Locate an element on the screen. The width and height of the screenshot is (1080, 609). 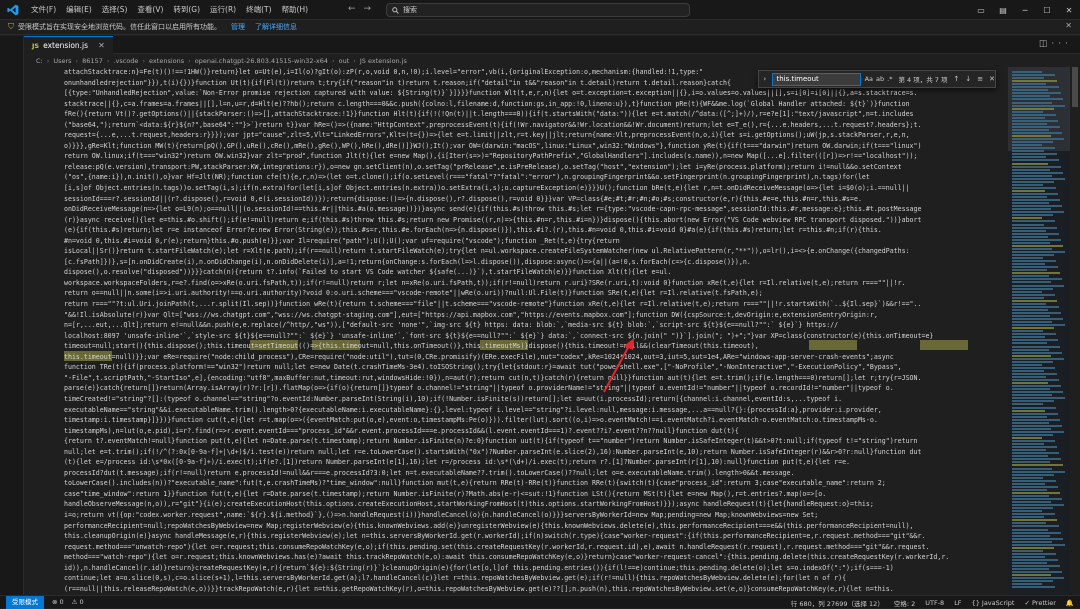
indentation: 空格: 2 is located at coordinates (904, 603).